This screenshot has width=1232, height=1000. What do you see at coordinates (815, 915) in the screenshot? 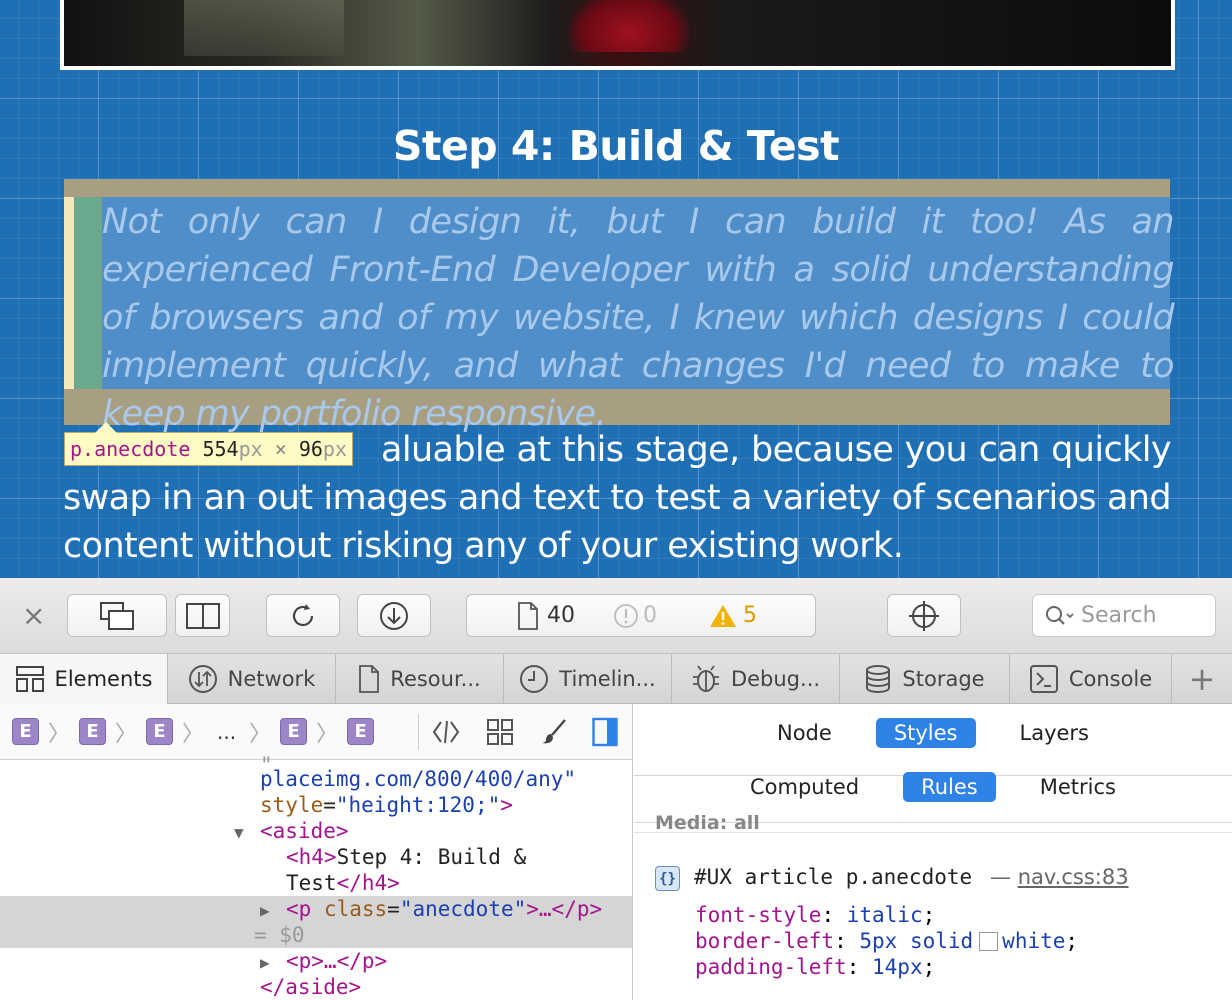
I see `declaration-font-style: font-style: italic;` at bounding box center [815, 915].